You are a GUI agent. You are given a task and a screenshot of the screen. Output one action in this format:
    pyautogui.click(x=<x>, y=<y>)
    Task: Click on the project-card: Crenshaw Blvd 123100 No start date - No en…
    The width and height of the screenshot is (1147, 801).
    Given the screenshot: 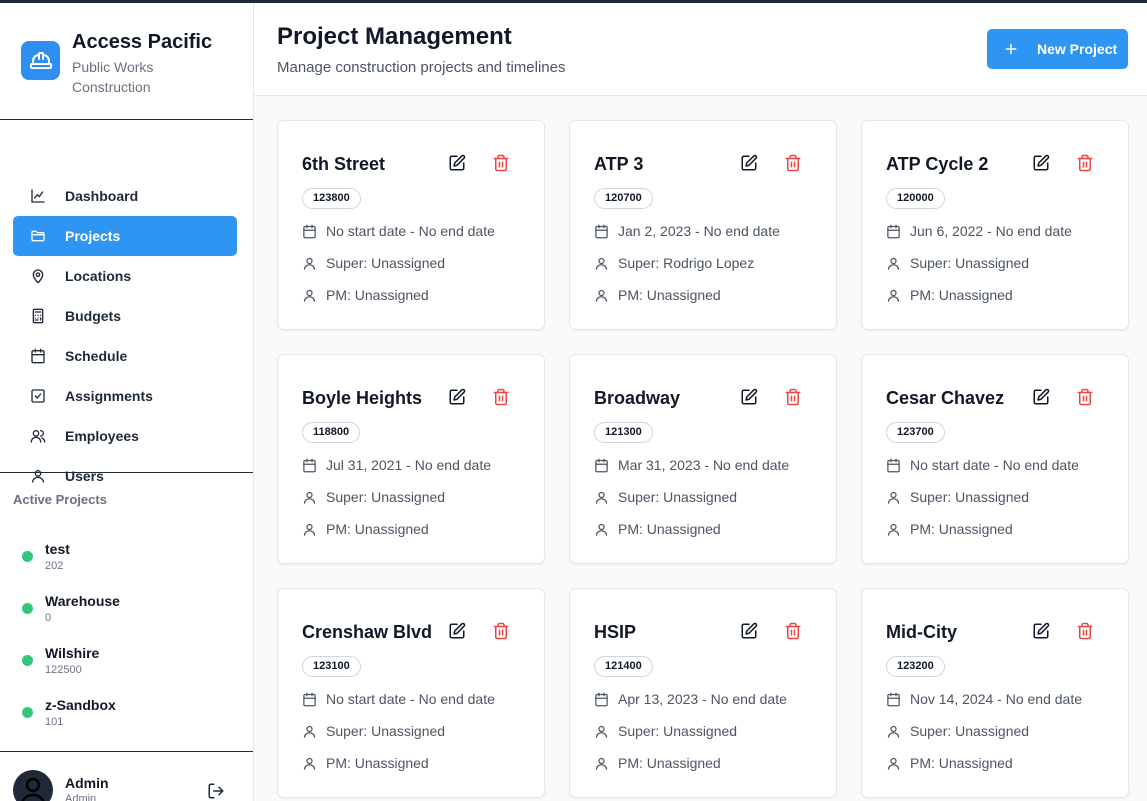 What is the action you would take?
    pyautogui.click(x=411, y=693)
    